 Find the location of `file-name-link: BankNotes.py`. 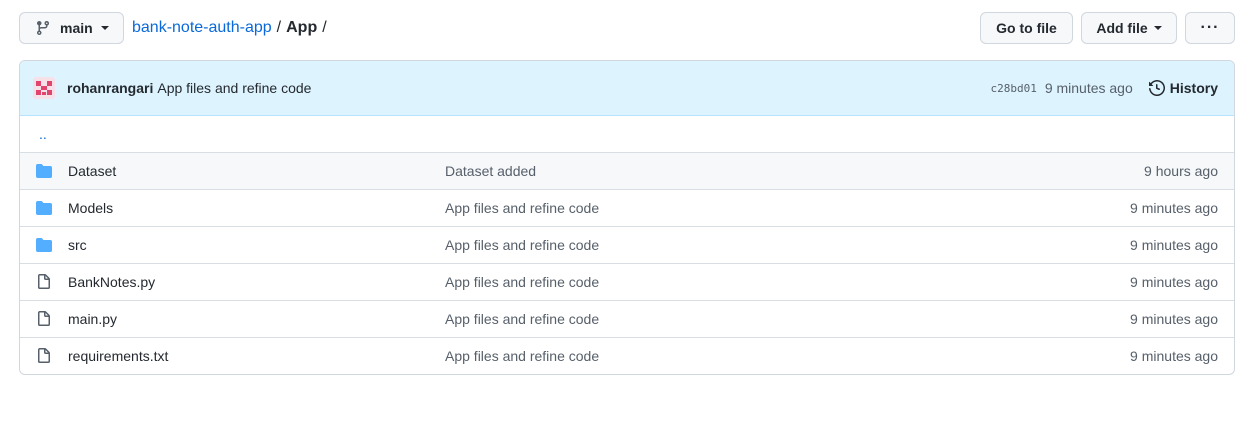

file-name-link: BankNotes.py is located at coordinates (256, 282).